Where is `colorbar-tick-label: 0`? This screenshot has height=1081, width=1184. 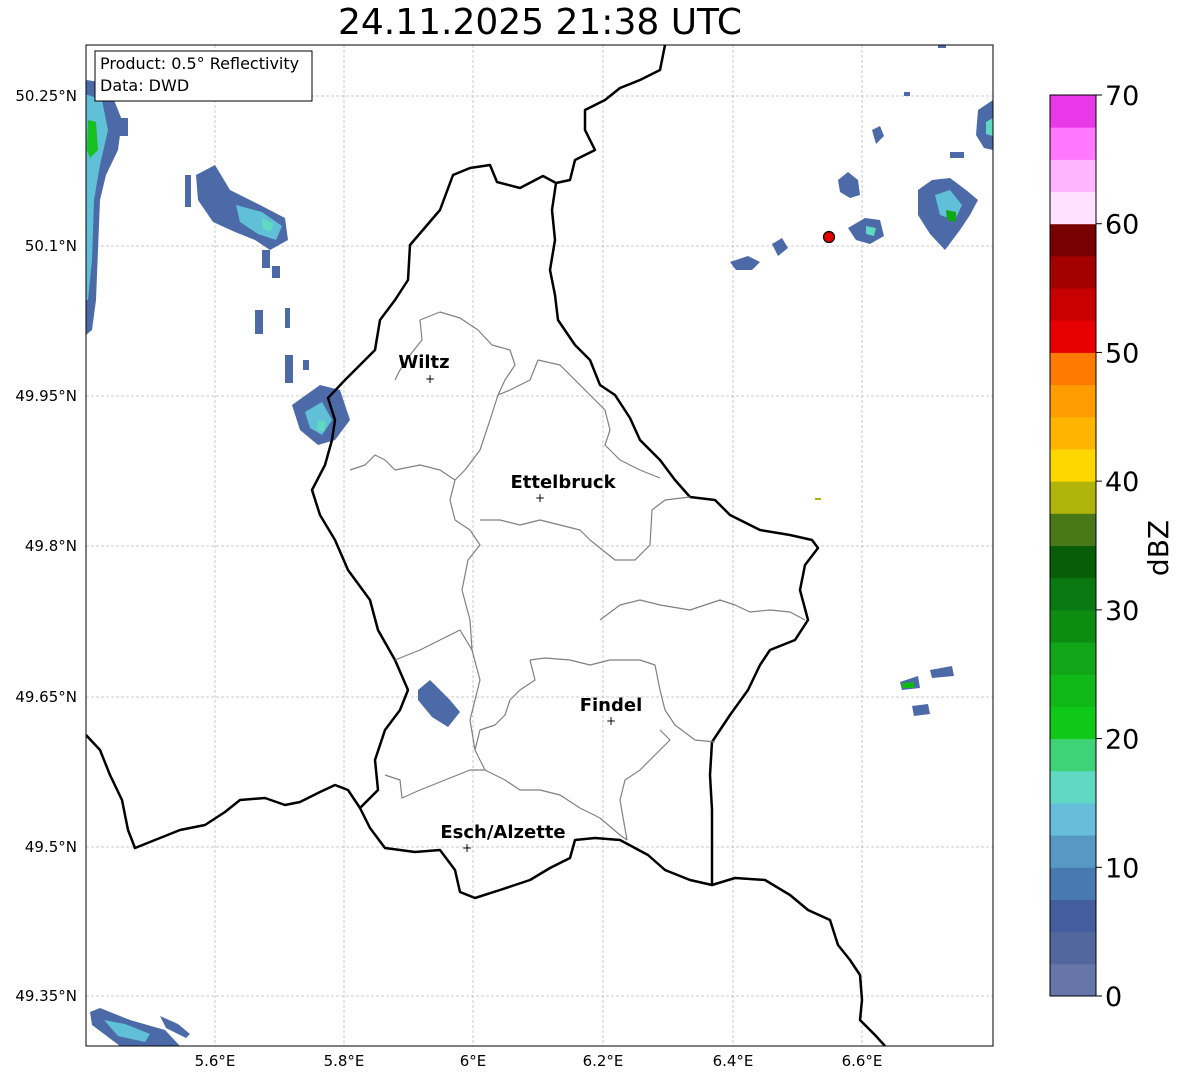 colorbar-tick-label: 0 is located at coordinates (1113, 997).